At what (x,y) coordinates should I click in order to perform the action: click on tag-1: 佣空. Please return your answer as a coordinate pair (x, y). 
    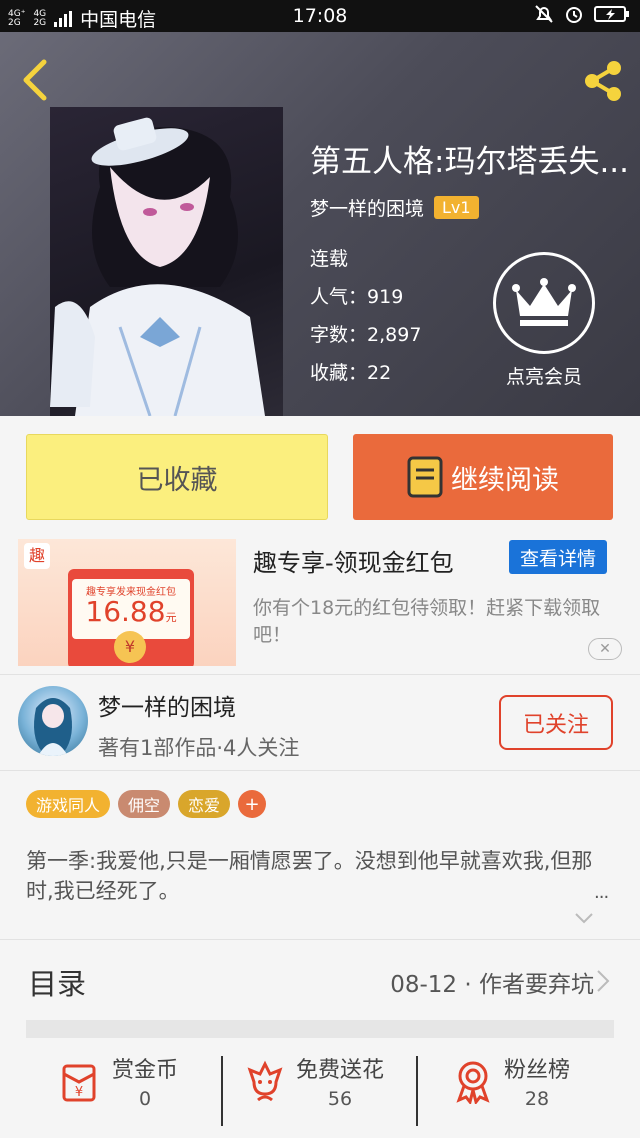
    Looking at the image, I should click on (144, 804).